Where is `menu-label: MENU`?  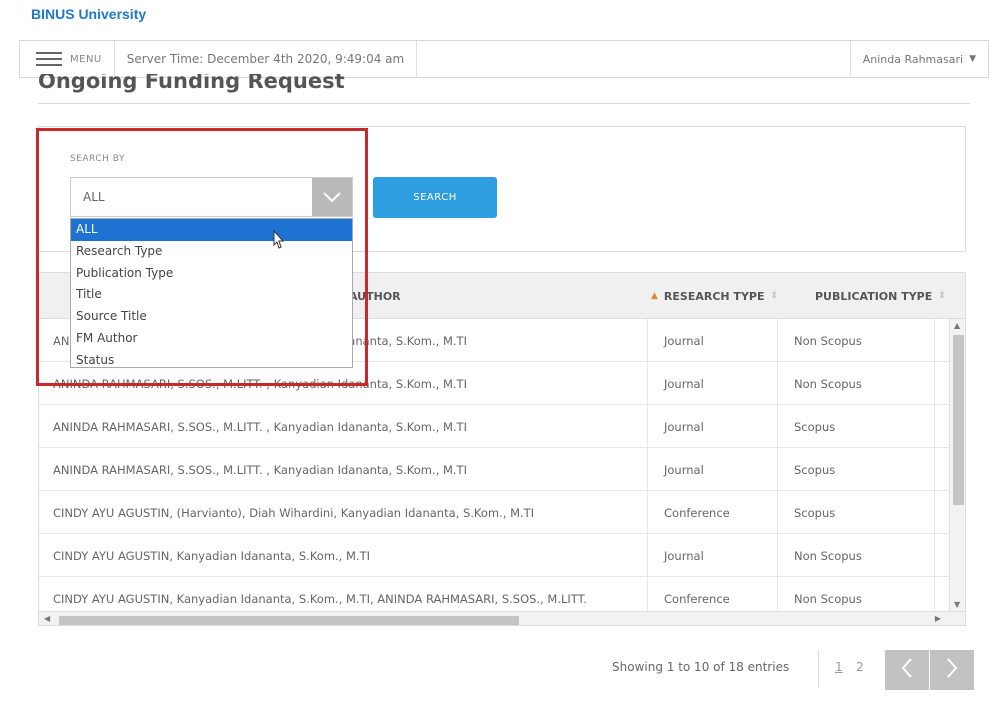
menu-label: MENU is located at coordinates (86, 59).